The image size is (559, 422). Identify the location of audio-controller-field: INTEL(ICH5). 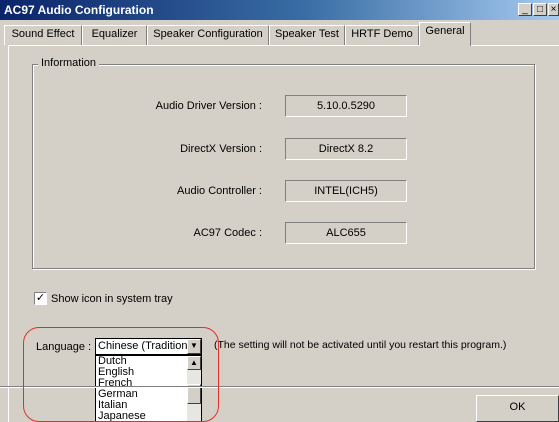
(346, 191).